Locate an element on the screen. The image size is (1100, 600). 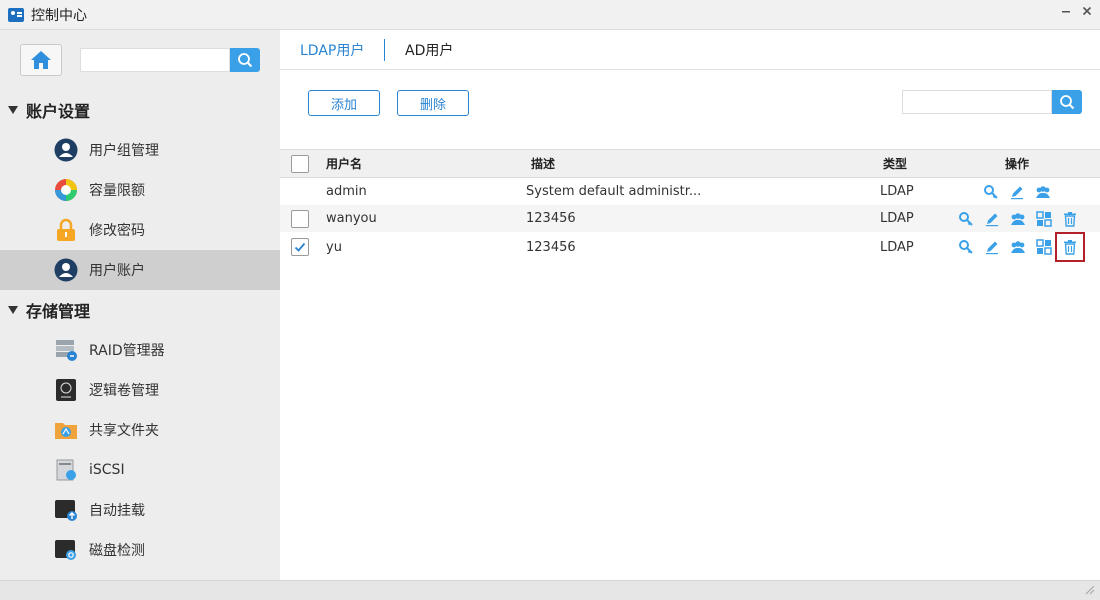
column-header-type: 类型 is located at coordinates (895, 163).